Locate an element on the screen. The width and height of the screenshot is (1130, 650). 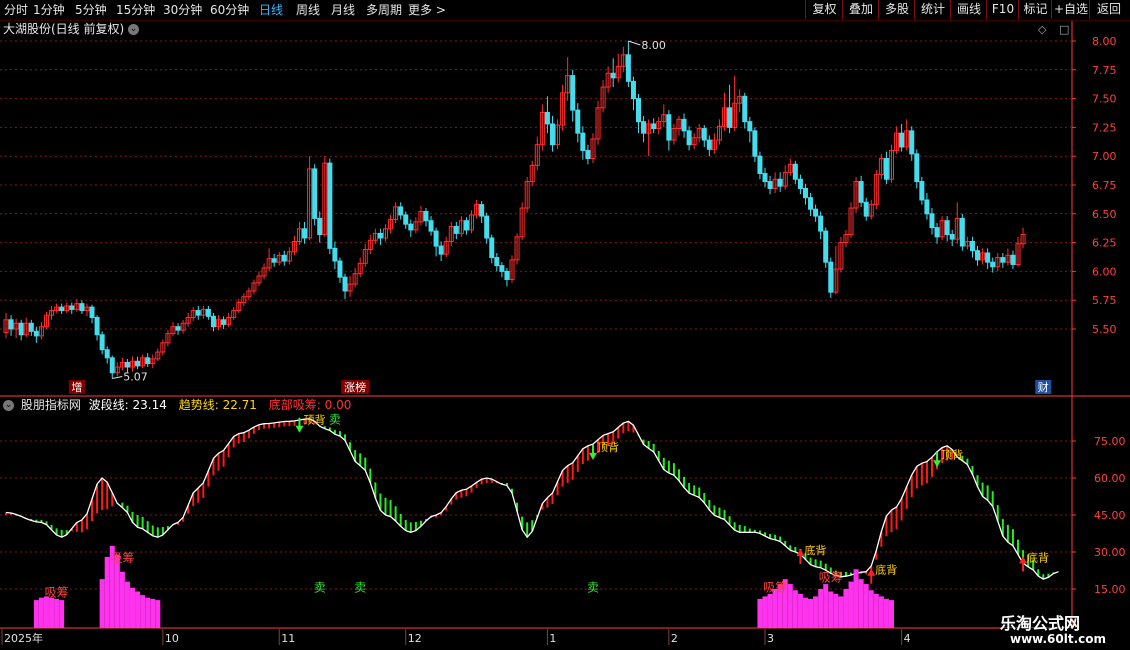
y-tick-label: 7.50 is located at coordinates (1104, 99).